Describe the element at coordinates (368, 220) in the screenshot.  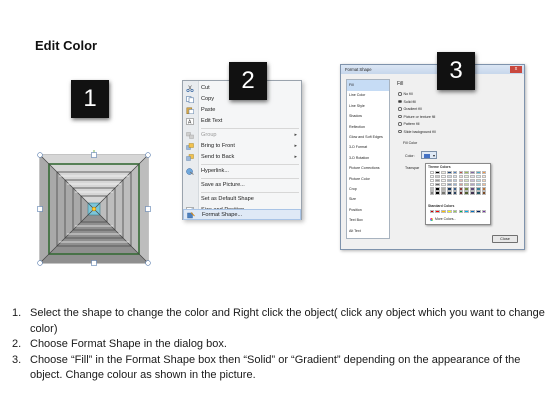
I see `dialog-category-item: Text Box` at that location.